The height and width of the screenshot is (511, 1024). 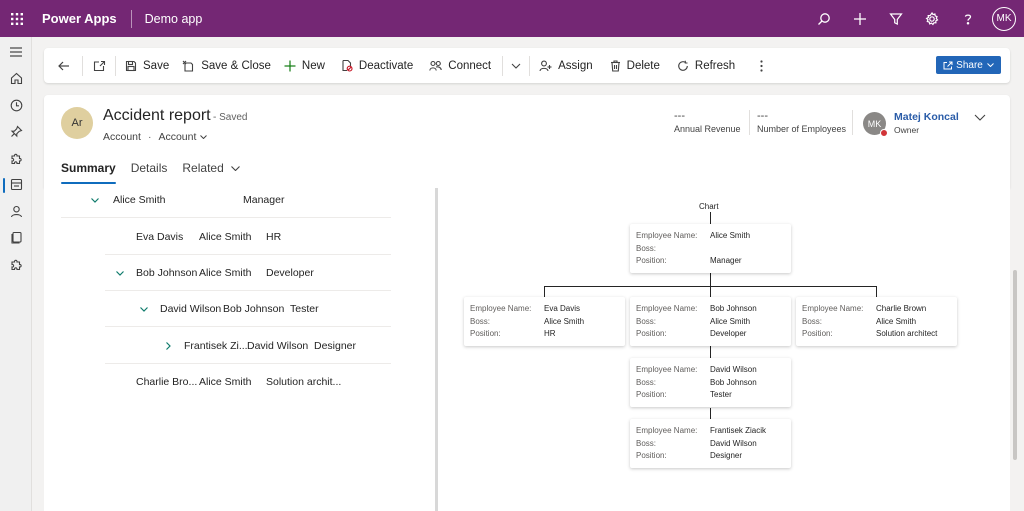 I want to click on table-row: David Wilson Bob Johnson Tester, so click(x=248, y=309).